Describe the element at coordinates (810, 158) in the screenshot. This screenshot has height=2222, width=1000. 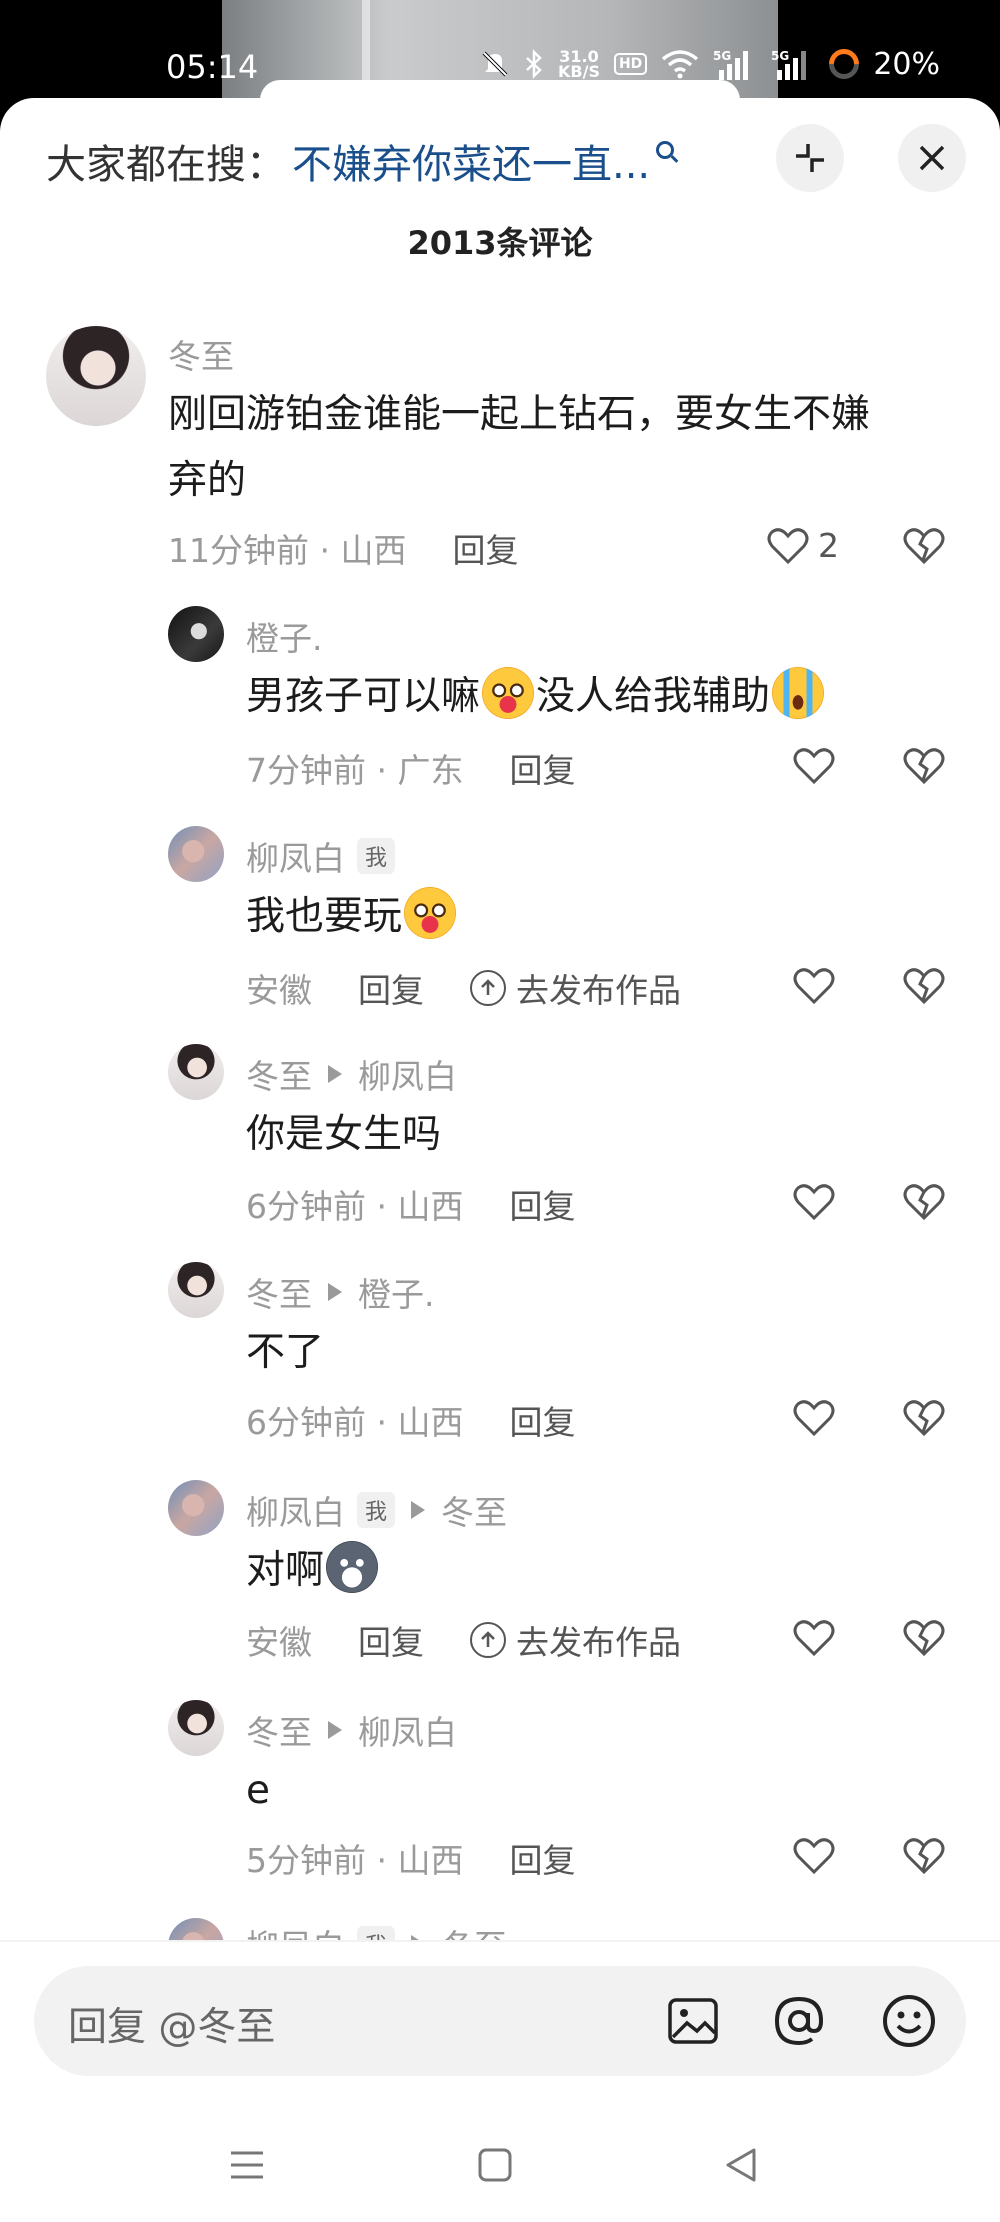
I see `collapse-button` at that location.